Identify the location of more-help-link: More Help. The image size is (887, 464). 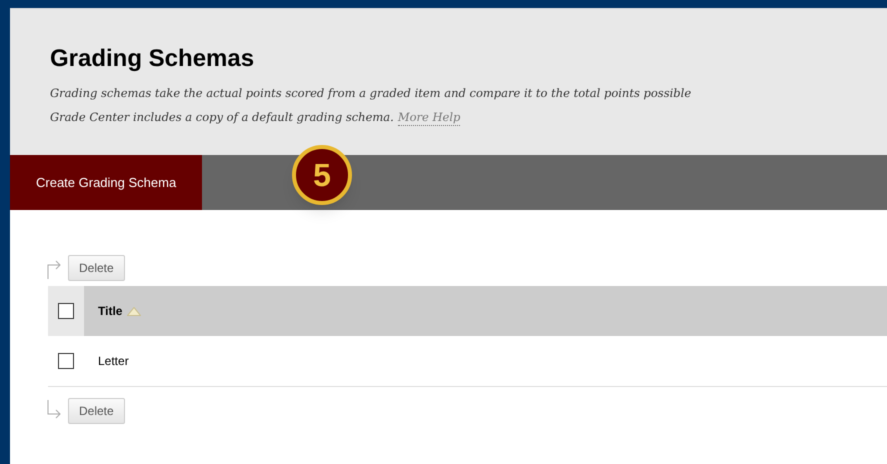
(429, 117).